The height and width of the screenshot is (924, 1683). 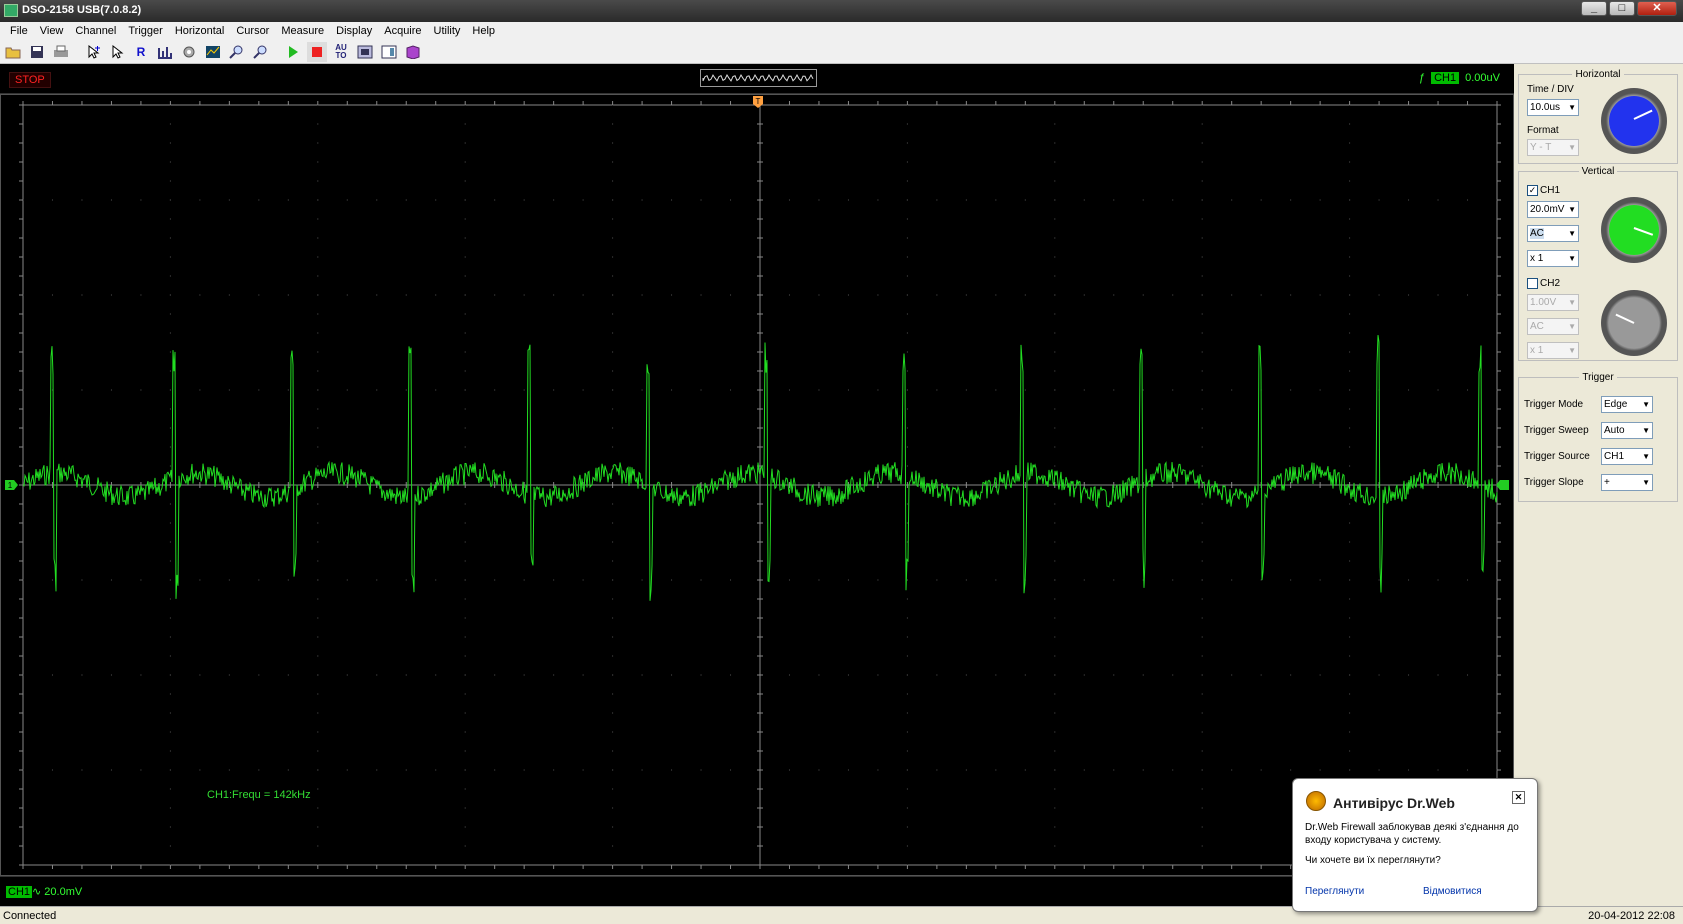 I want to click on auto-icon: AU TO, so click(x=341, y=52).